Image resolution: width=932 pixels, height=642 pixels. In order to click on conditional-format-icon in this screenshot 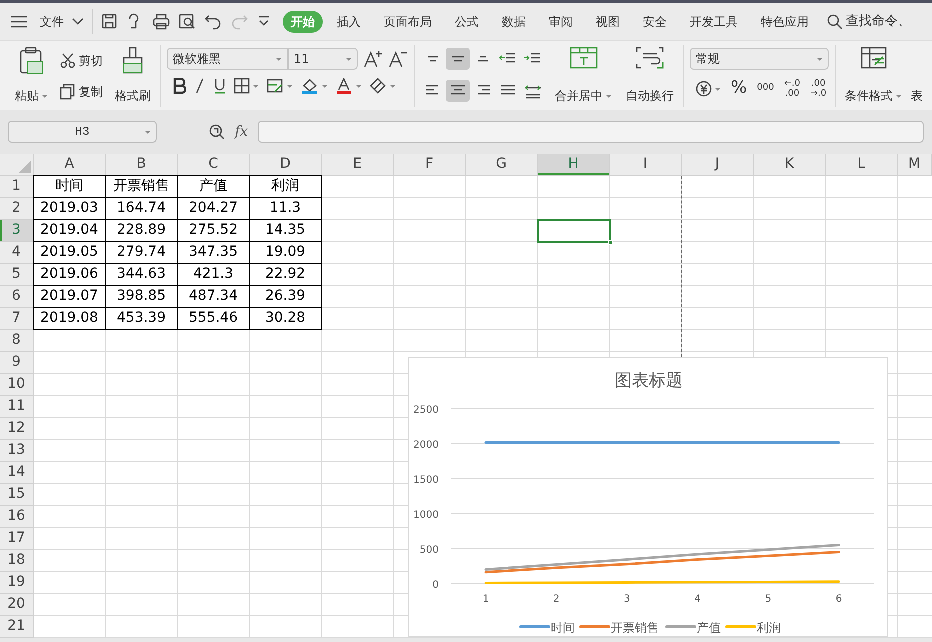, I will do `click(873, 58)`.